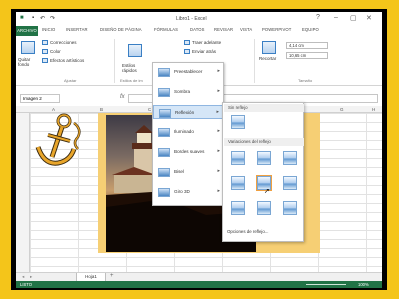  What do you see at coordinates (77, 29) in the screenshot?
I see `tab-insertar: INSERTAR` at bounding box center [77, 29].